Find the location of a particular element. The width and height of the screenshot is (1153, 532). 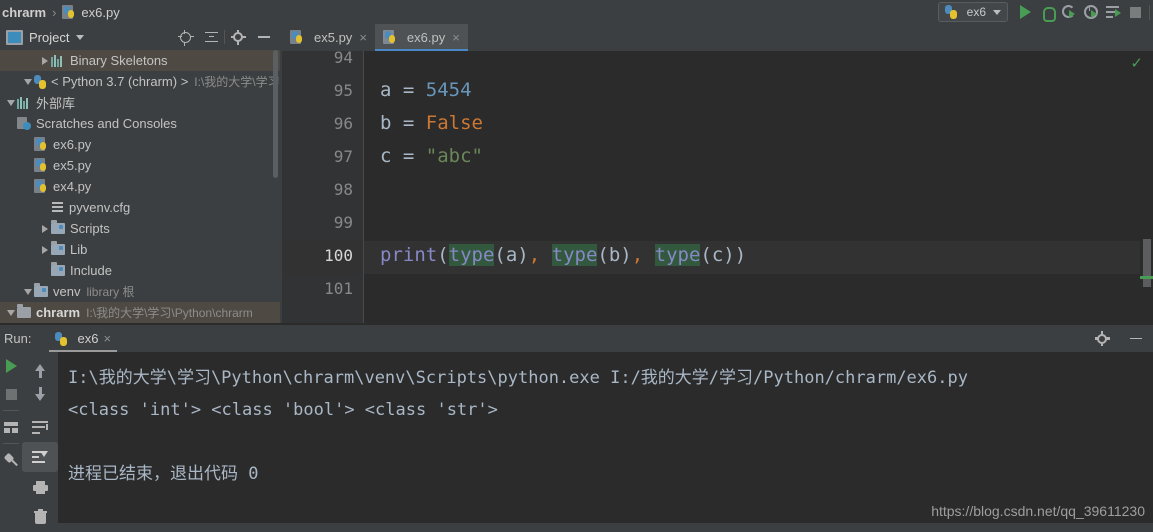

printer-icon is located at coordinates (40, 487).